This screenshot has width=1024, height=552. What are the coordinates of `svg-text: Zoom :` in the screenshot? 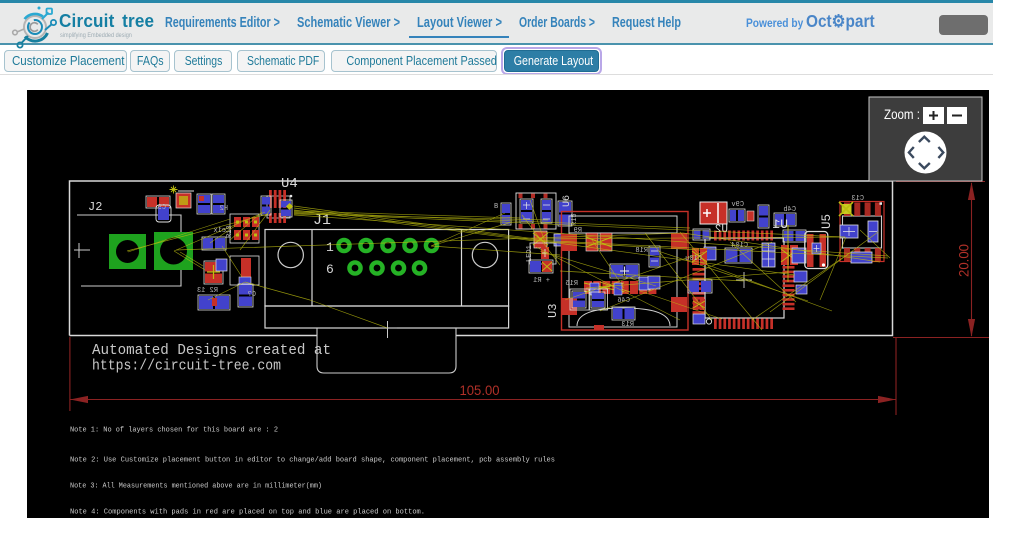 It's located at (902, 114).